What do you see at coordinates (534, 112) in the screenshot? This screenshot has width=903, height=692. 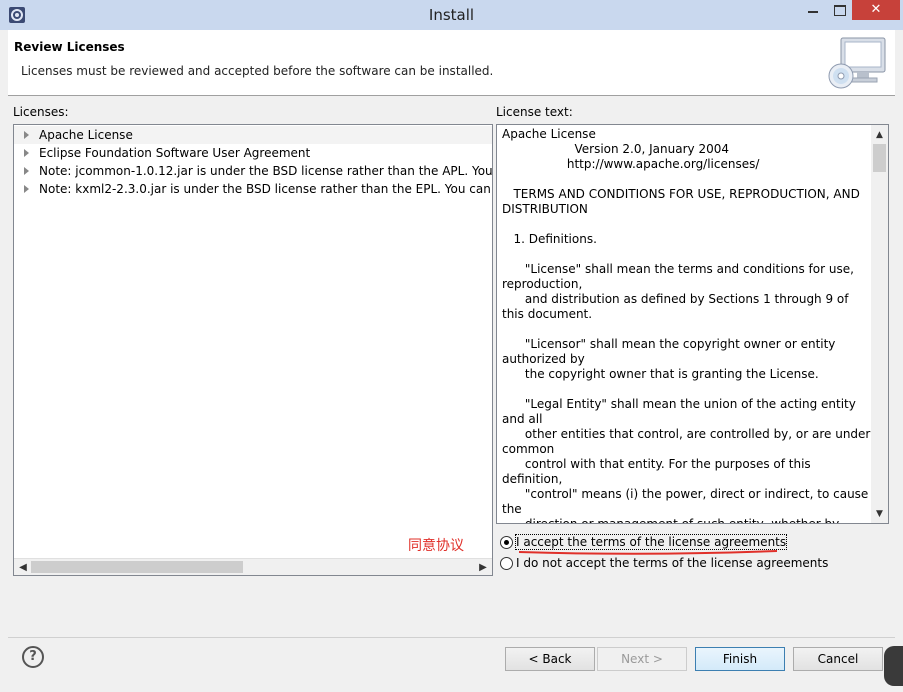 I see `license-text-label: License text:` at bounding box center [534, 112].